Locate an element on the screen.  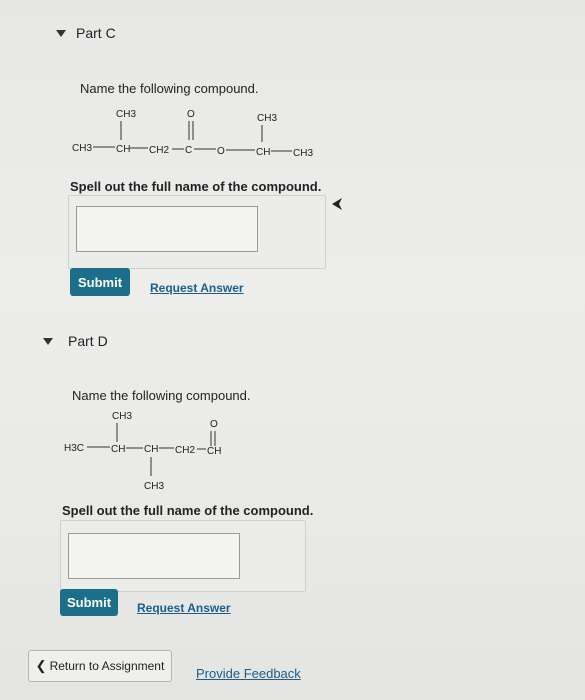
ch3-left-label: CH3 is located at coordinates (82, 148).